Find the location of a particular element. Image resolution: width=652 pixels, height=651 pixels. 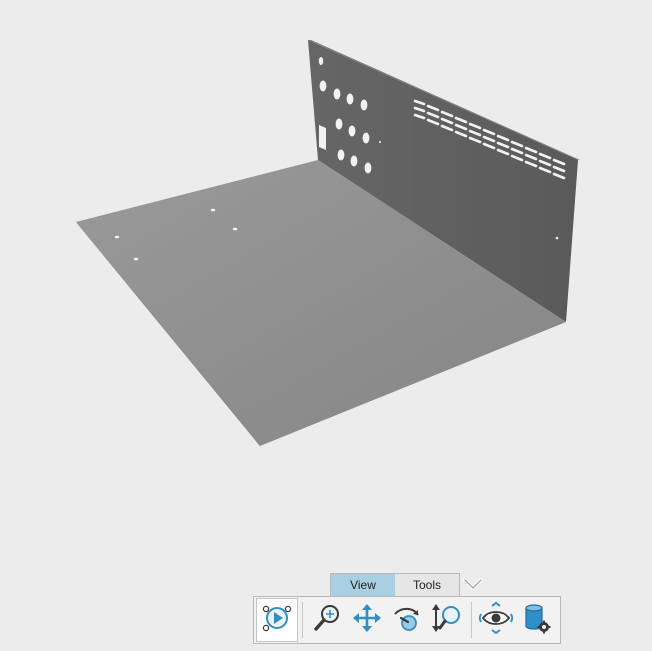

database-gear-icon is located at coordinates (536, 620).